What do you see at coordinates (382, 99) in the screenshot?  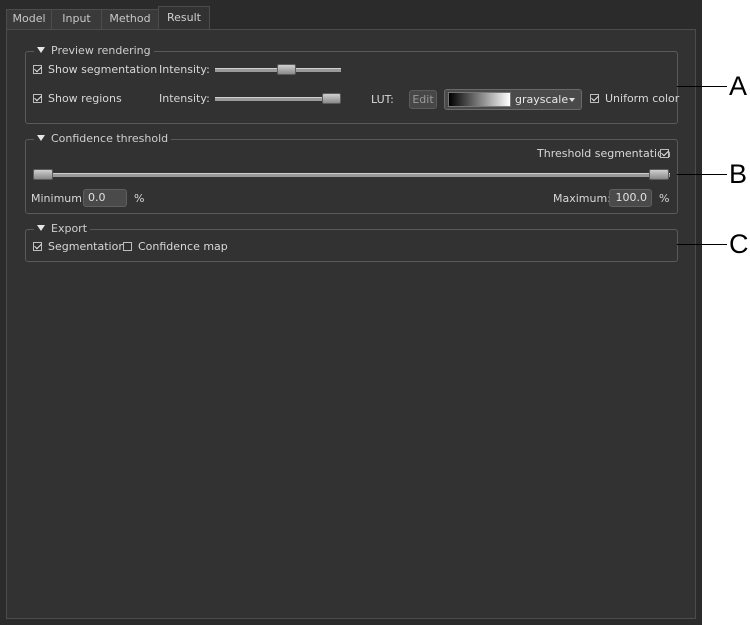 I see `lut-label: LUT:` at bounding box center [382, 99].